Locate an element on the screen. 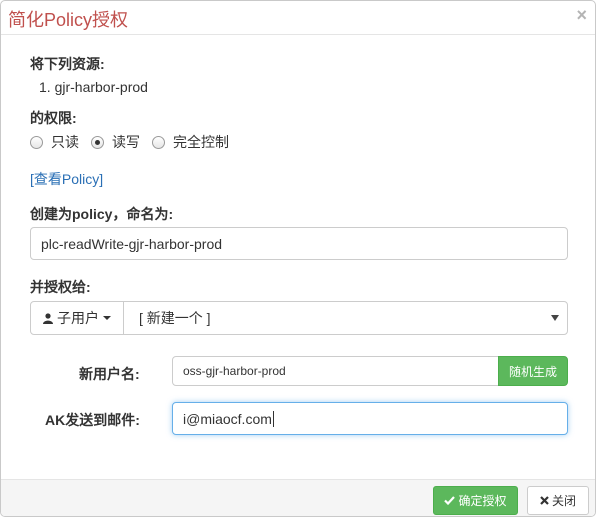  policy-name-value: plc-readWrite-gjr-harbor-prod is located at coordinates (132, 243).